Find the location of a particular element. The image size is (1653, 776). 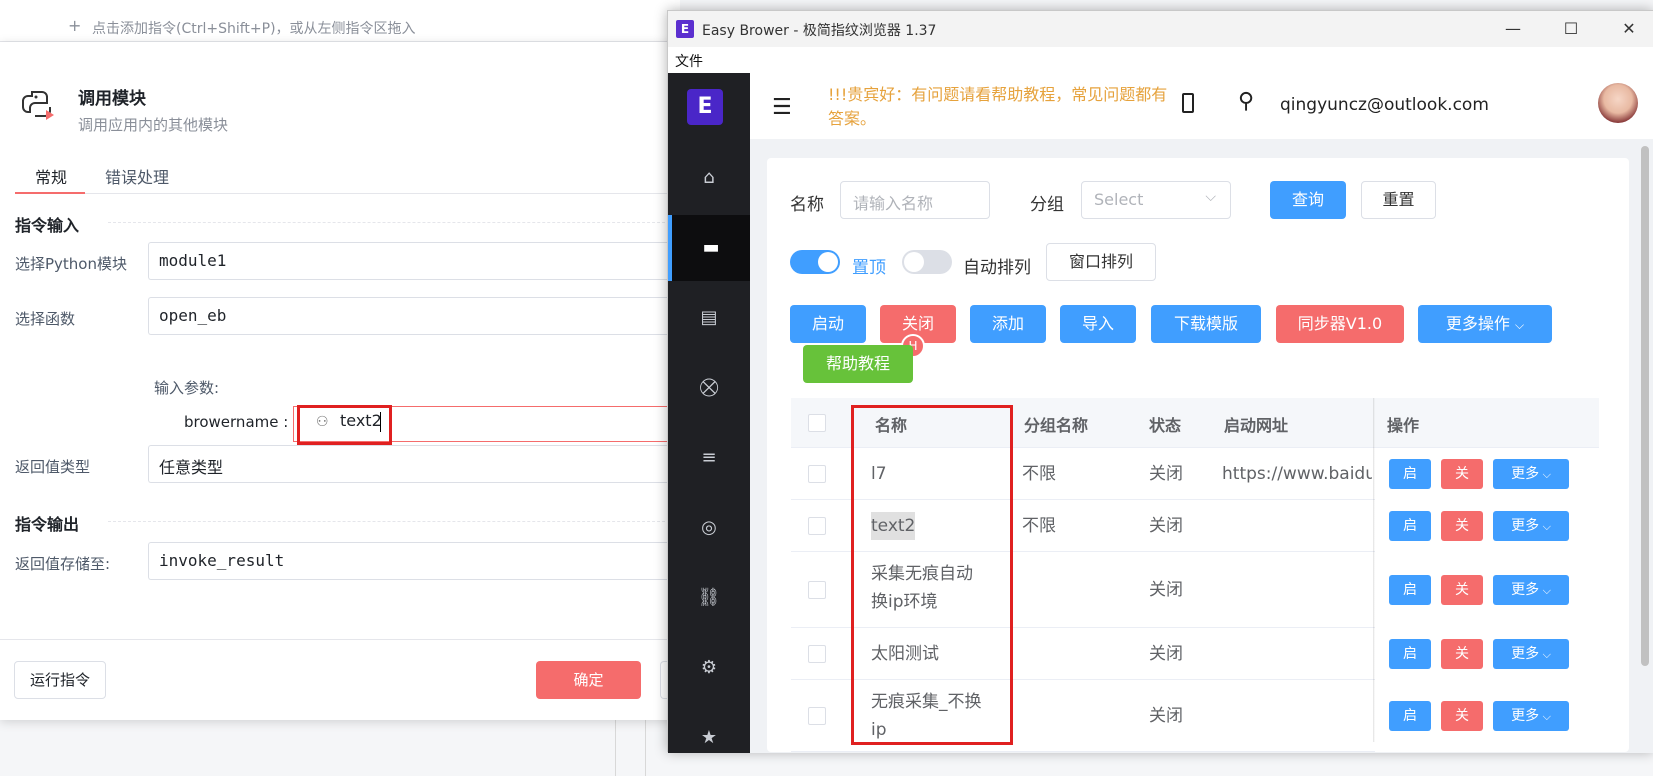

download-template-button: 下载模版 is located at coordinates (1206, 324).